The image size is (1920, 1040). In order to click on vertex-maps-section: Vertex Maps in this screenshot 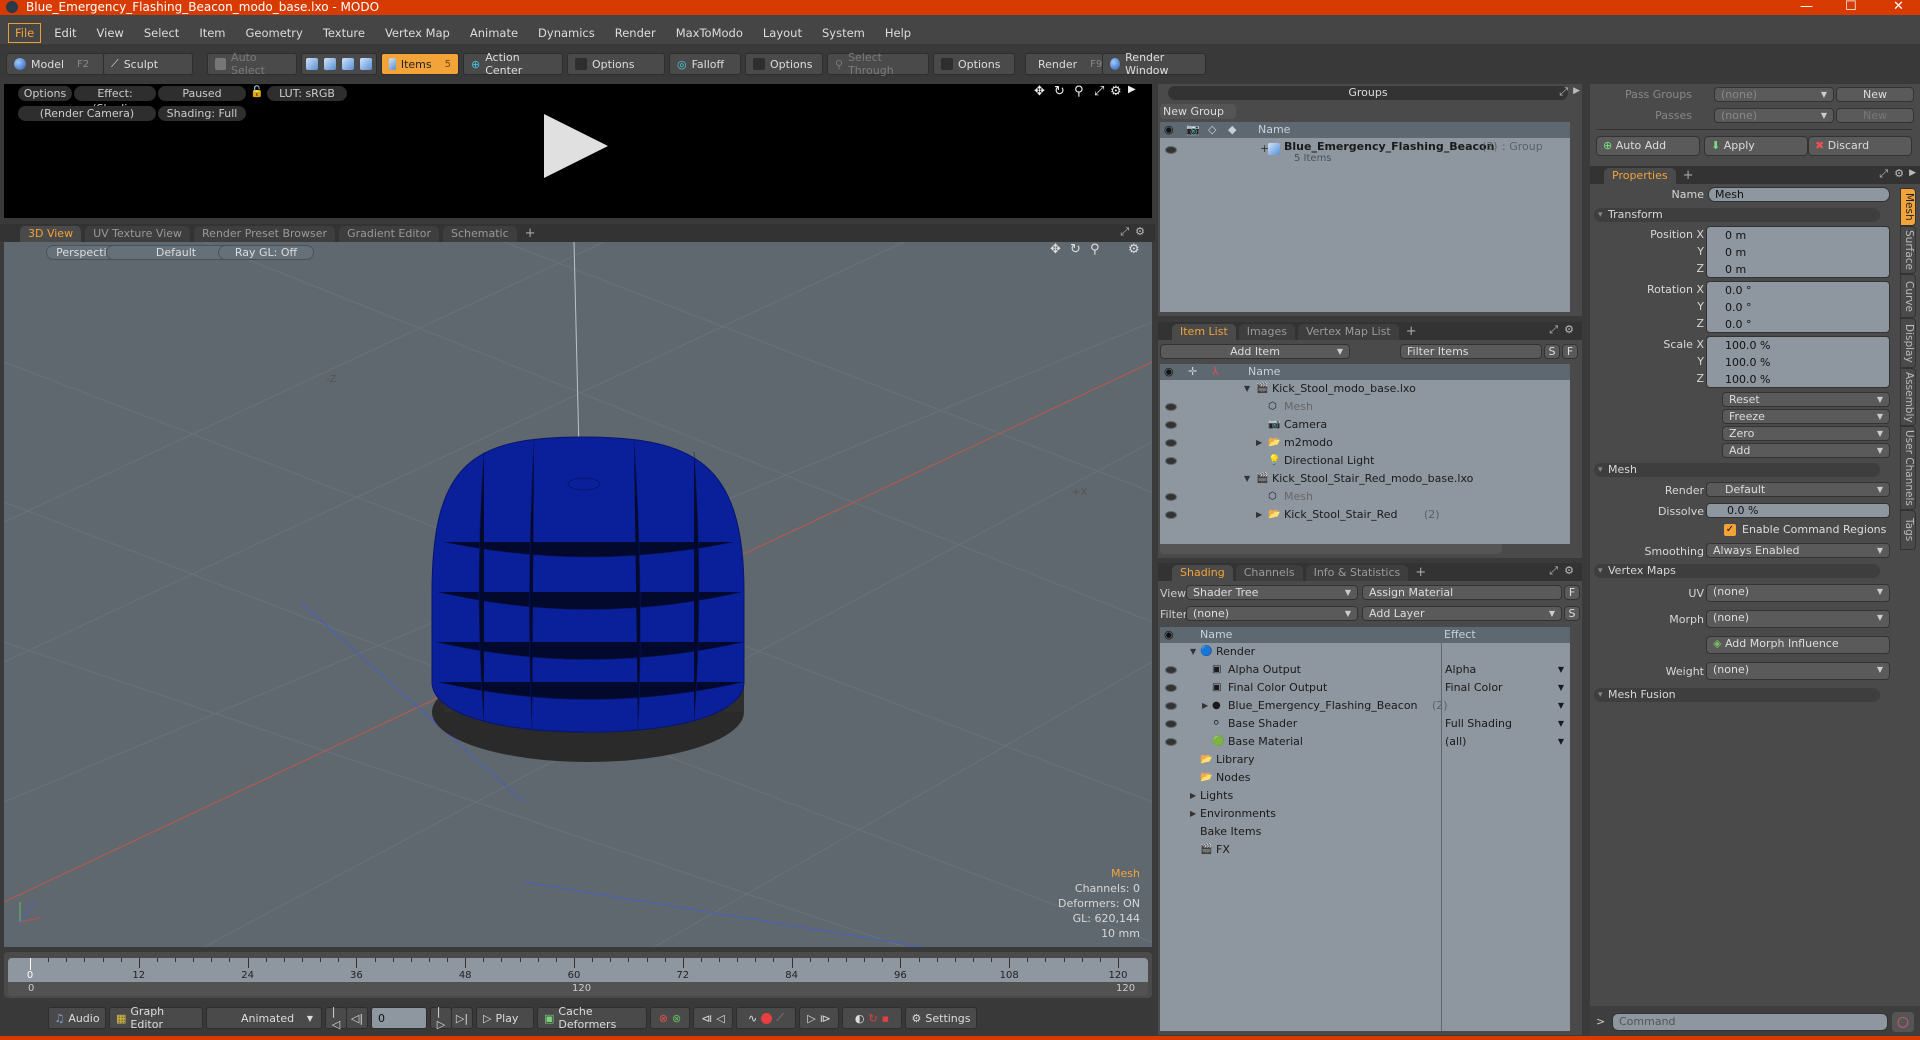, I will do `click(1737, 571)`.